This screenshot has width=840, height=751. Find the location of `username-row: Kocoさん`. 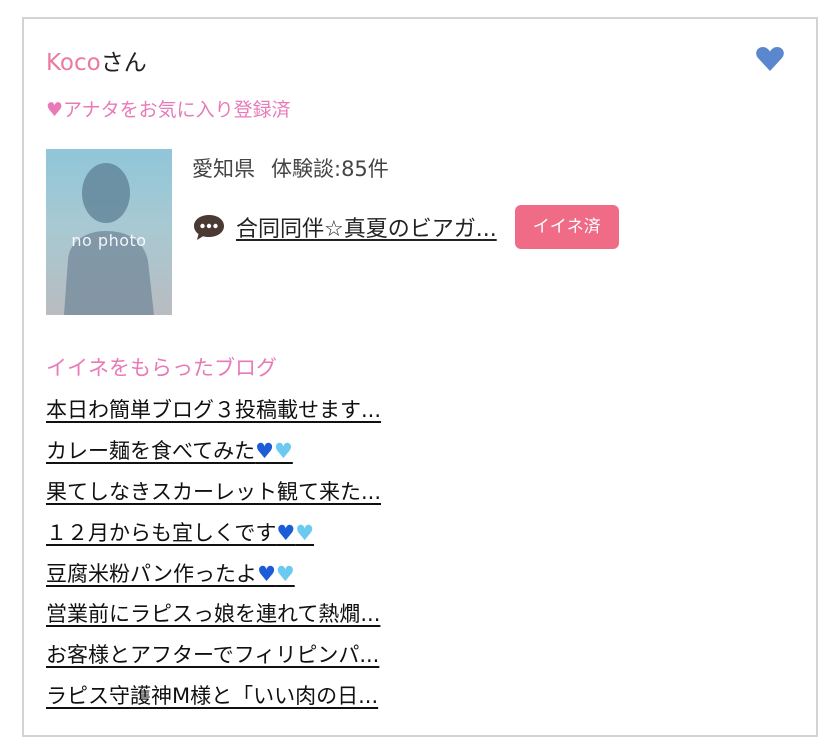

username-row: Kocoさん is located at coordinates (96, 60).